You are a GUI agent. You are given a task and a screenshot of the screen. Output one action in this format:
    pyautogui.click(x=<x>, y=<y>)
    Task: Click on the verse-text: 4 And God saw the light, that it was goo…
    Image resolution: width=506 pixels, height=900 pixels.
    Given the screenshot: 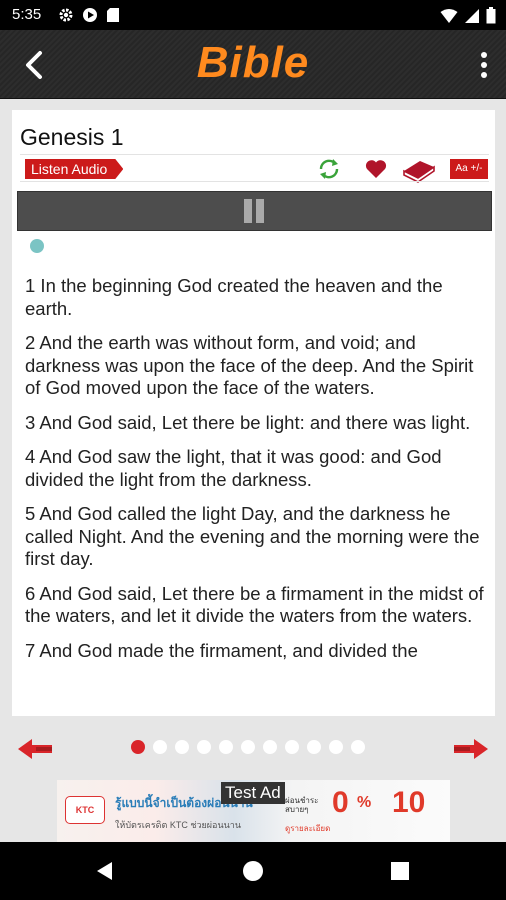 What is the action you would take?
    pyautogui.click(x=256, y=468)
    